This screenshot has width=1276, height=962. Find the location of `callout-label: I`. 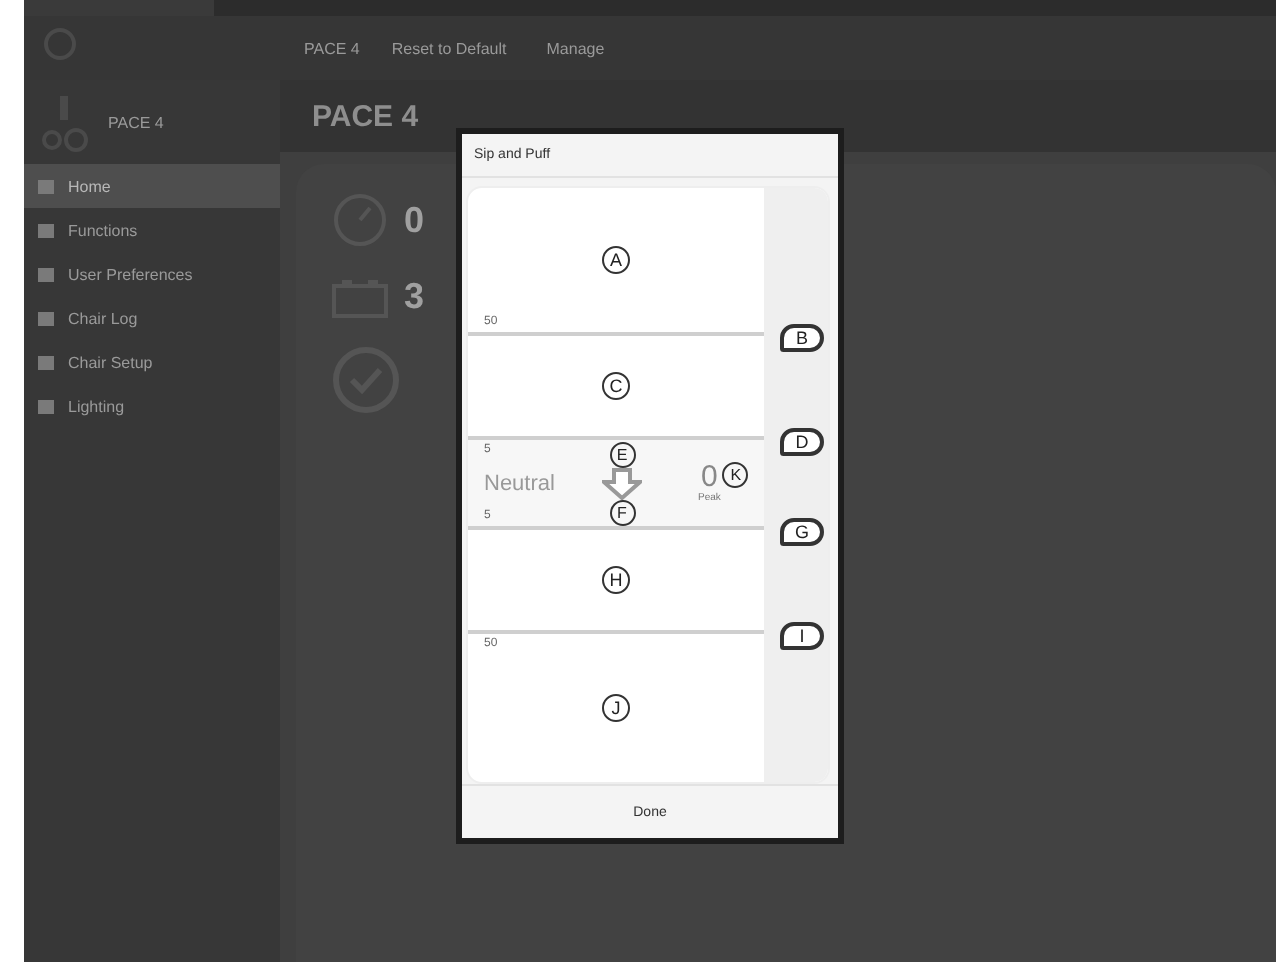

callout-label: I is located at coordinates (802, 636).